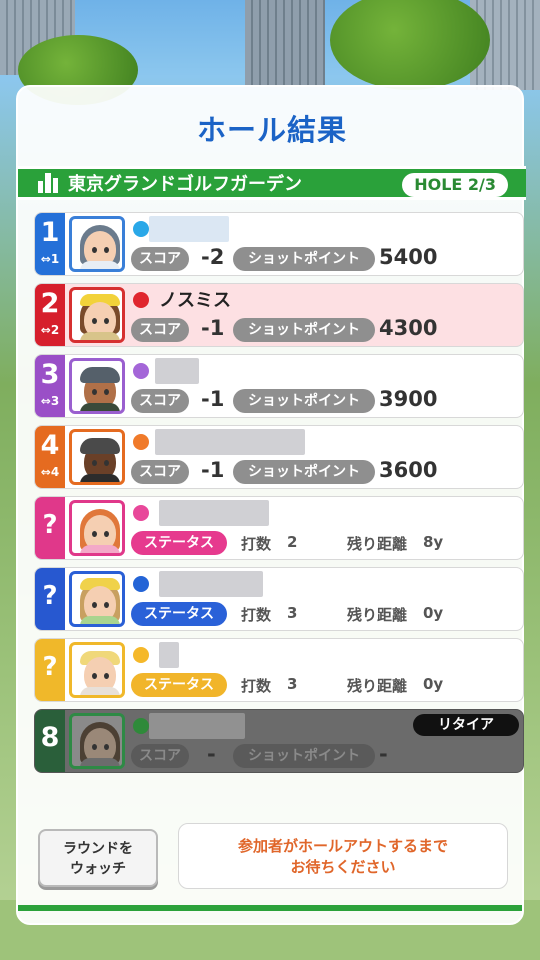  Describe the element at coordinates (408, 257) in the screenshot. I see `shot-points-value: 5400` at that location.